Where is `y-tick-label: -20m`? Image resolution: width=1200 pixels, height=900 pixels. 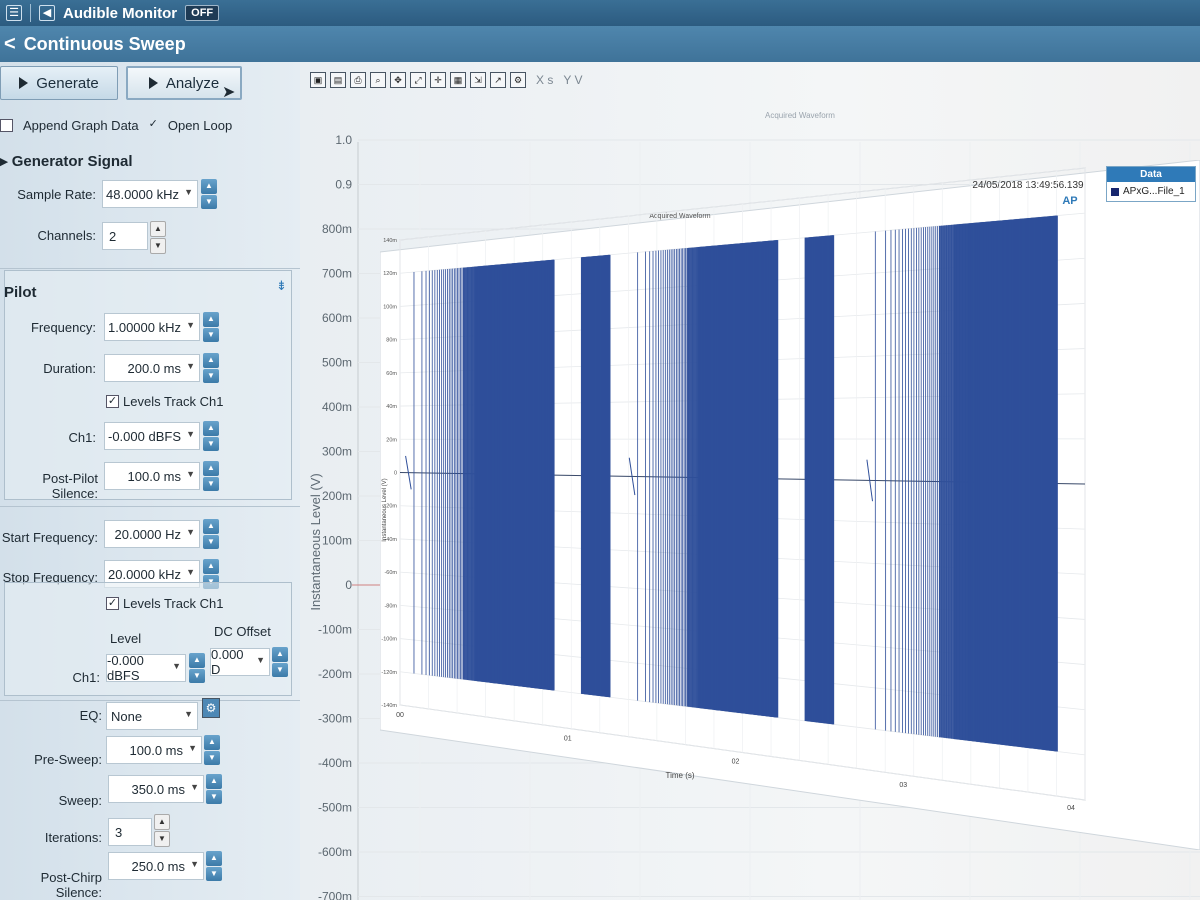
y-tick-label: -20m is located at coordinates (390, 507).